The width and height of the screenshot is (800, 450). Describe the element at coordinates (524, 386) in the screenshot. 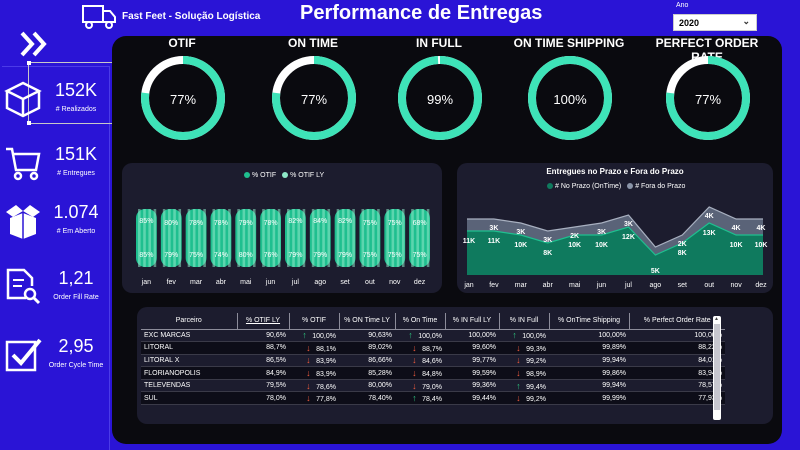

I see `table-cell: ↑ 99,4%` at that location.